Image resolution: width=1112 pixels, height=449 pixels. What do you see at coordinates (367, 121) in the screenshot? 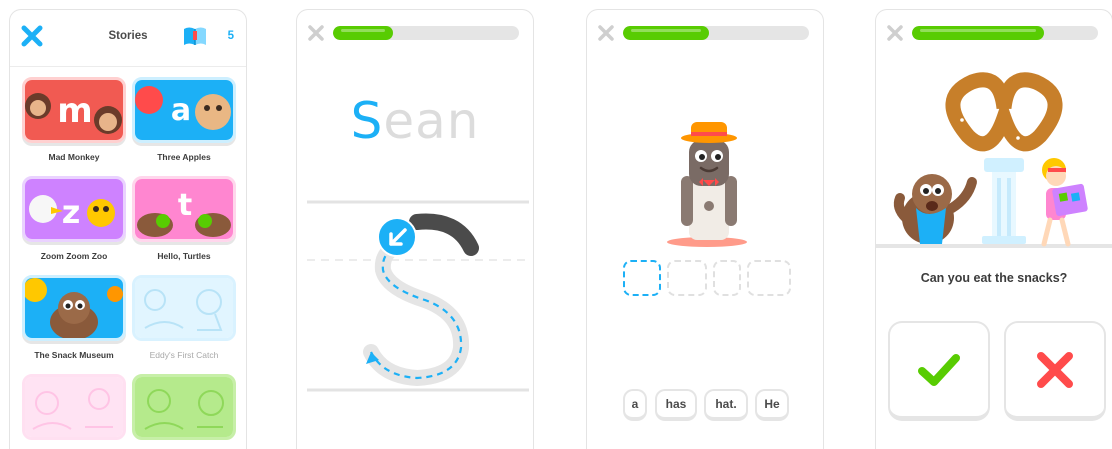
I see `trace-word-first-letter: S` at bounding box center [367, 121].